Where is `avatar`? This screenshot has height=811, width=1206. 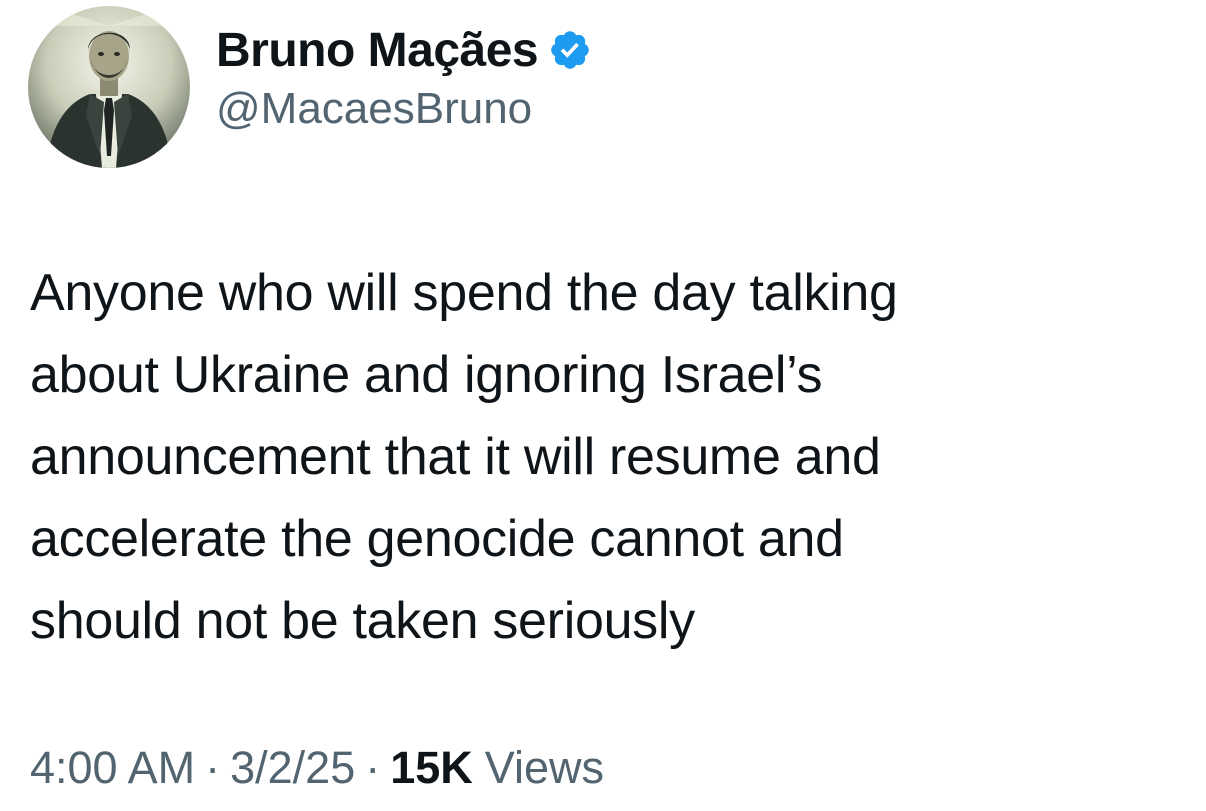
avatar is located at coordinates (109, 87).